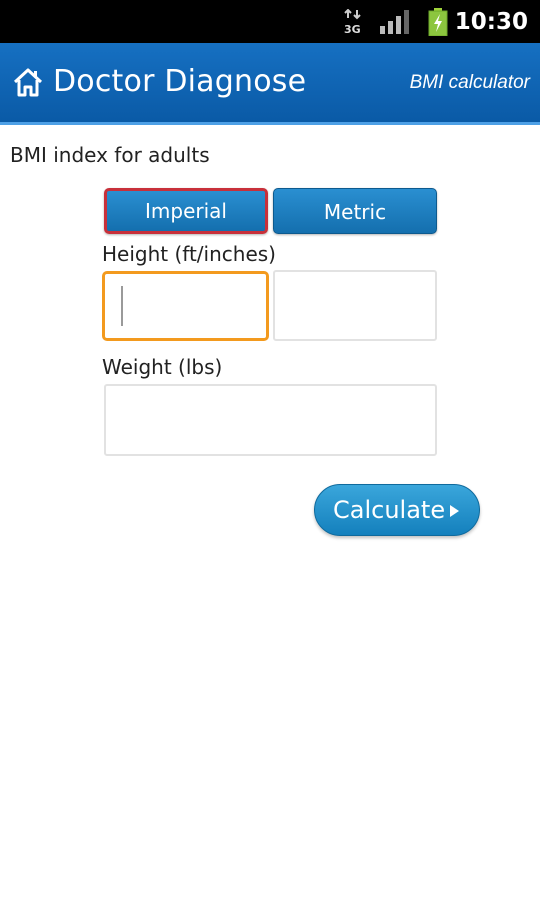  What do you see at coordinates (355, 211) in the screenshot?
I see `metric-button: Metric` at bounding box center [355, 211].